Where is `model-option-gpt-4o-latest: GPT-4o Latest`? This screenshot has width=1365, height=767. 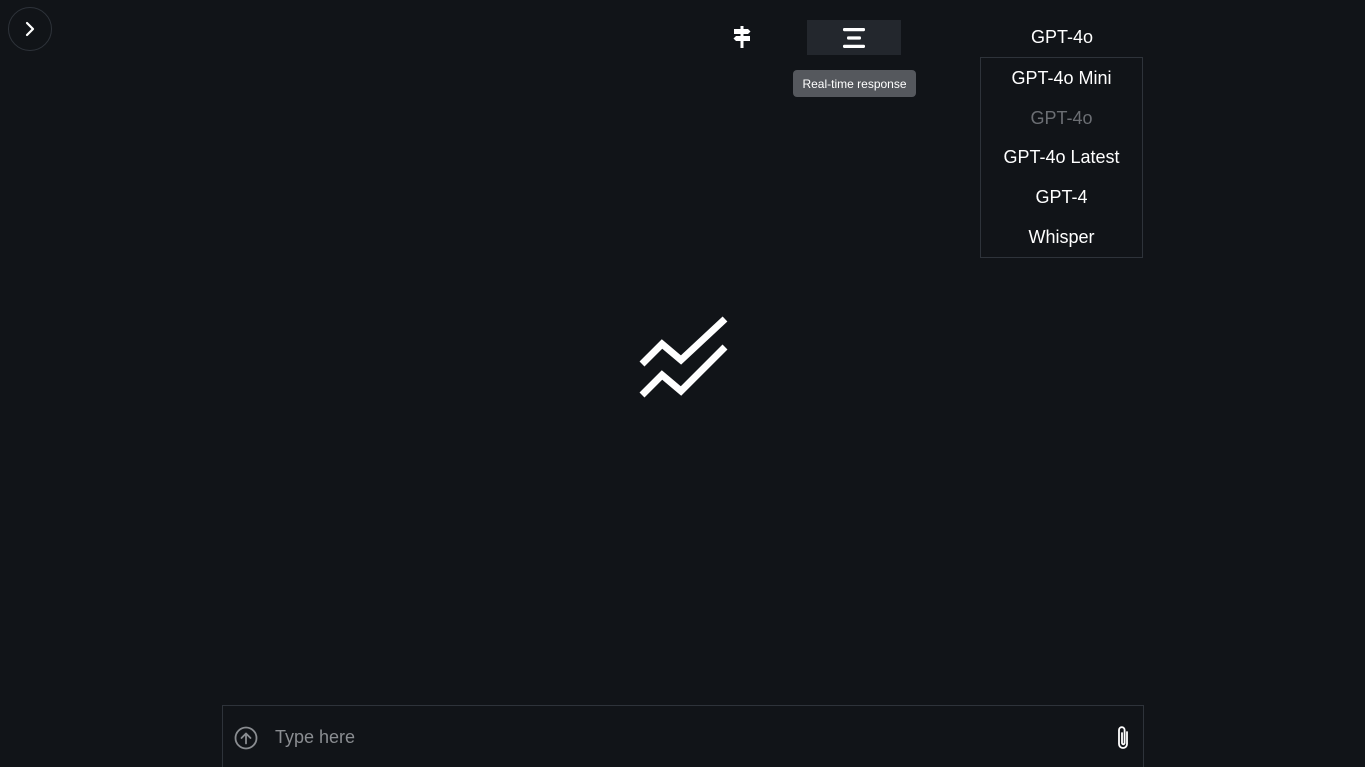 model-option-gpt-4o-latest: GPT-4o Latest is located at coordinates (1061, 158).